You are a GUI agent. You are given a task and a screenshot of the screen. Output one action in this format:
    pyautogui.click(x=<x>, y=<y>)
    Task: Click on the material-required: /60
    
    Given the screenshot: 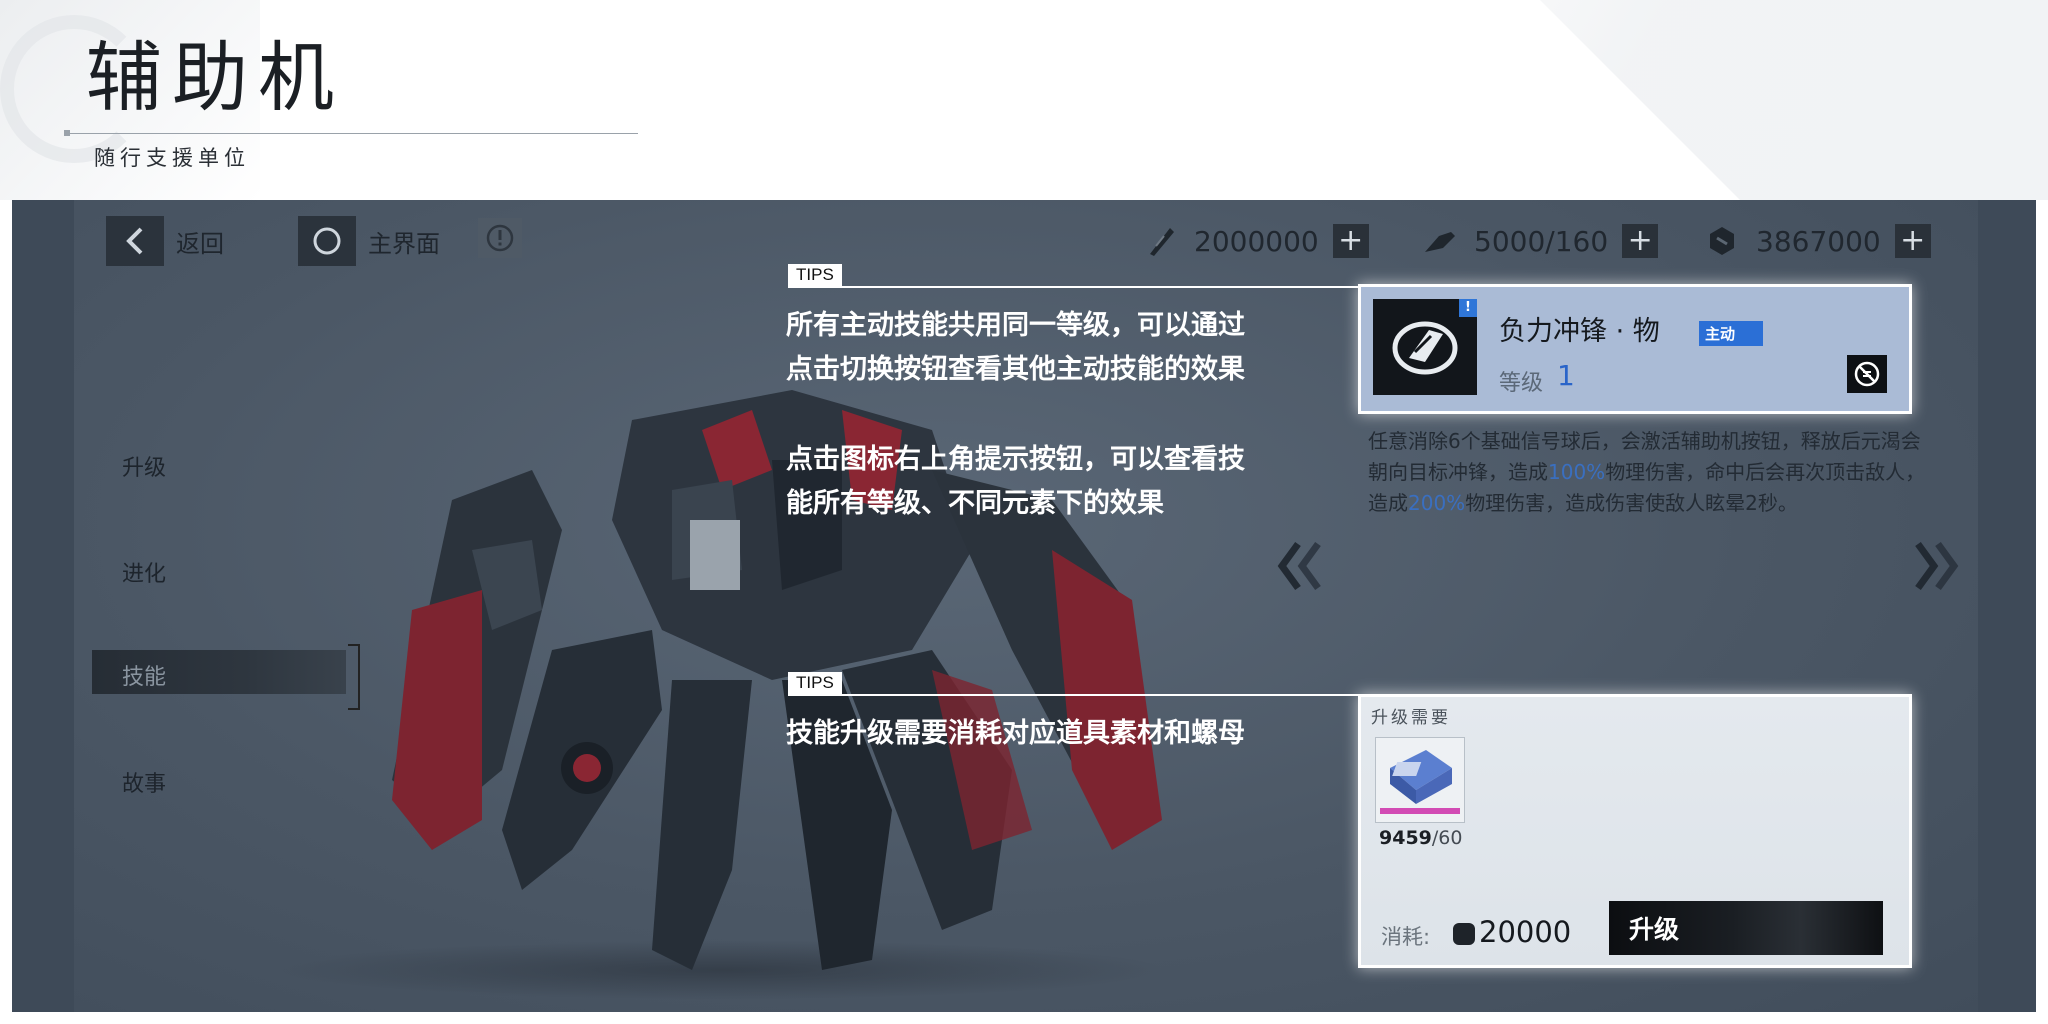 What is the action you would take?
    pyautogui.click(x=1447, y=838)
    